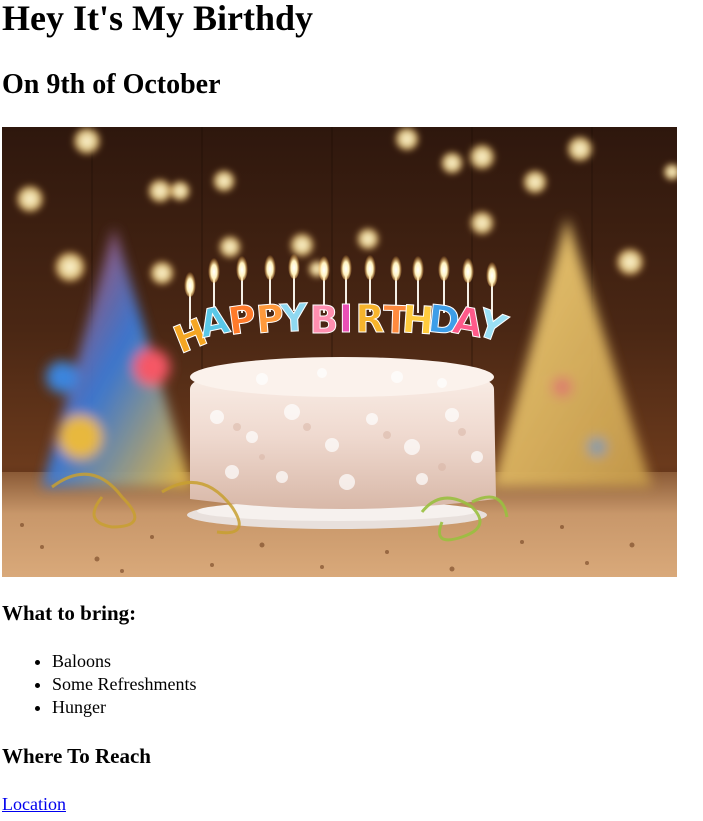  Describe the element at coordinates (76, 756) in the screenshot. I see `reach-heading: Where To Reach` at that location.